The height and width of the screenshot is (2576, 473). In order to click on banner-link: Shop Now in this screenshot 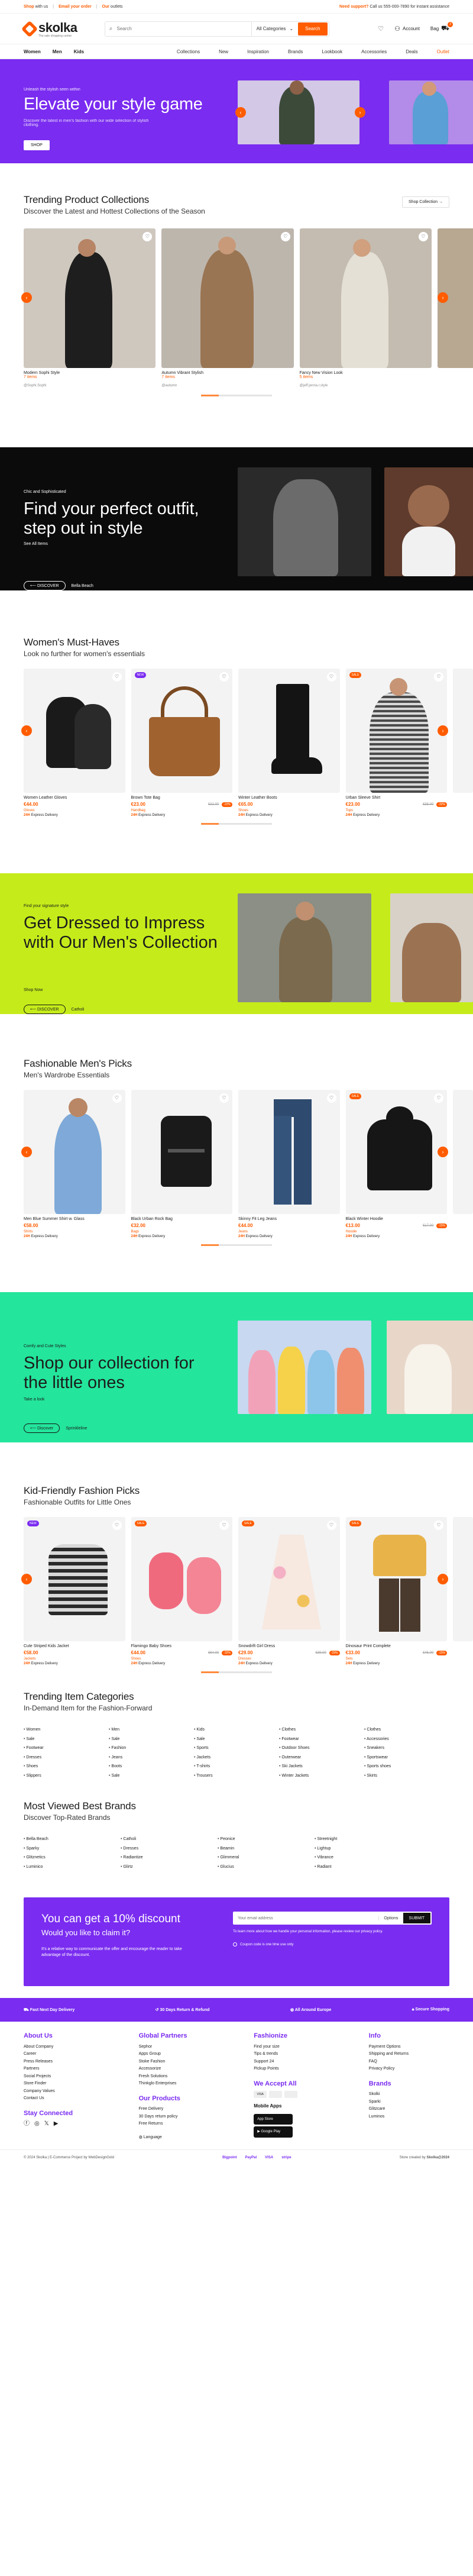, I will do `click(33, 990)`.